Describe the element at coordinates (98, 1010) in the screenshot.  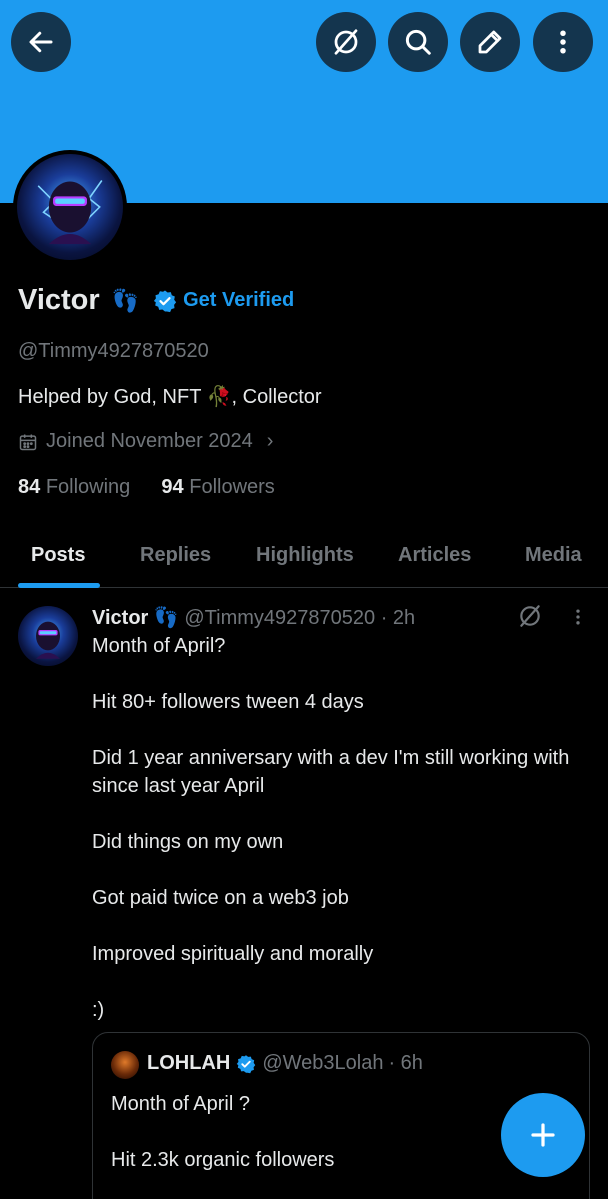
I see `post-line: :)` at that location.